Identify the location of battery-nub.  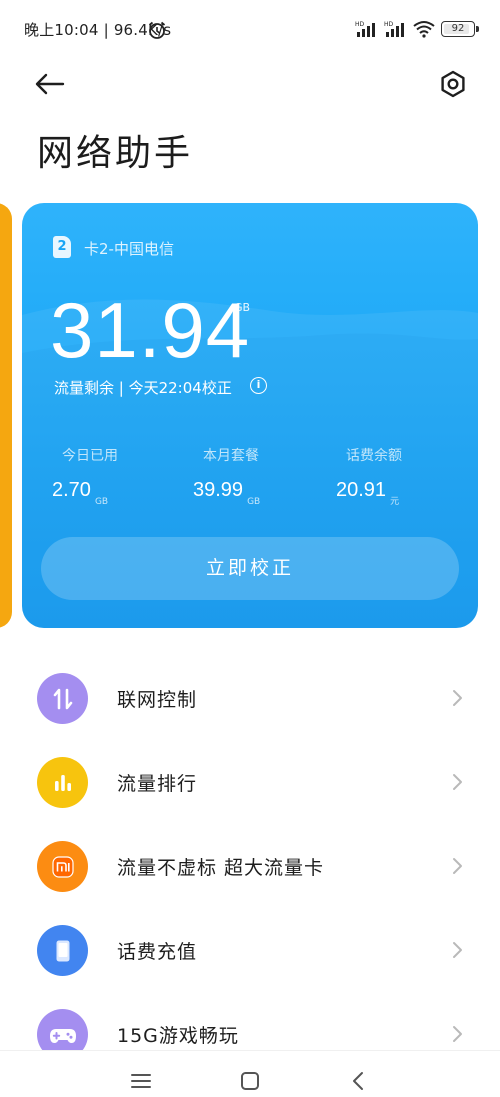
(477, 29).